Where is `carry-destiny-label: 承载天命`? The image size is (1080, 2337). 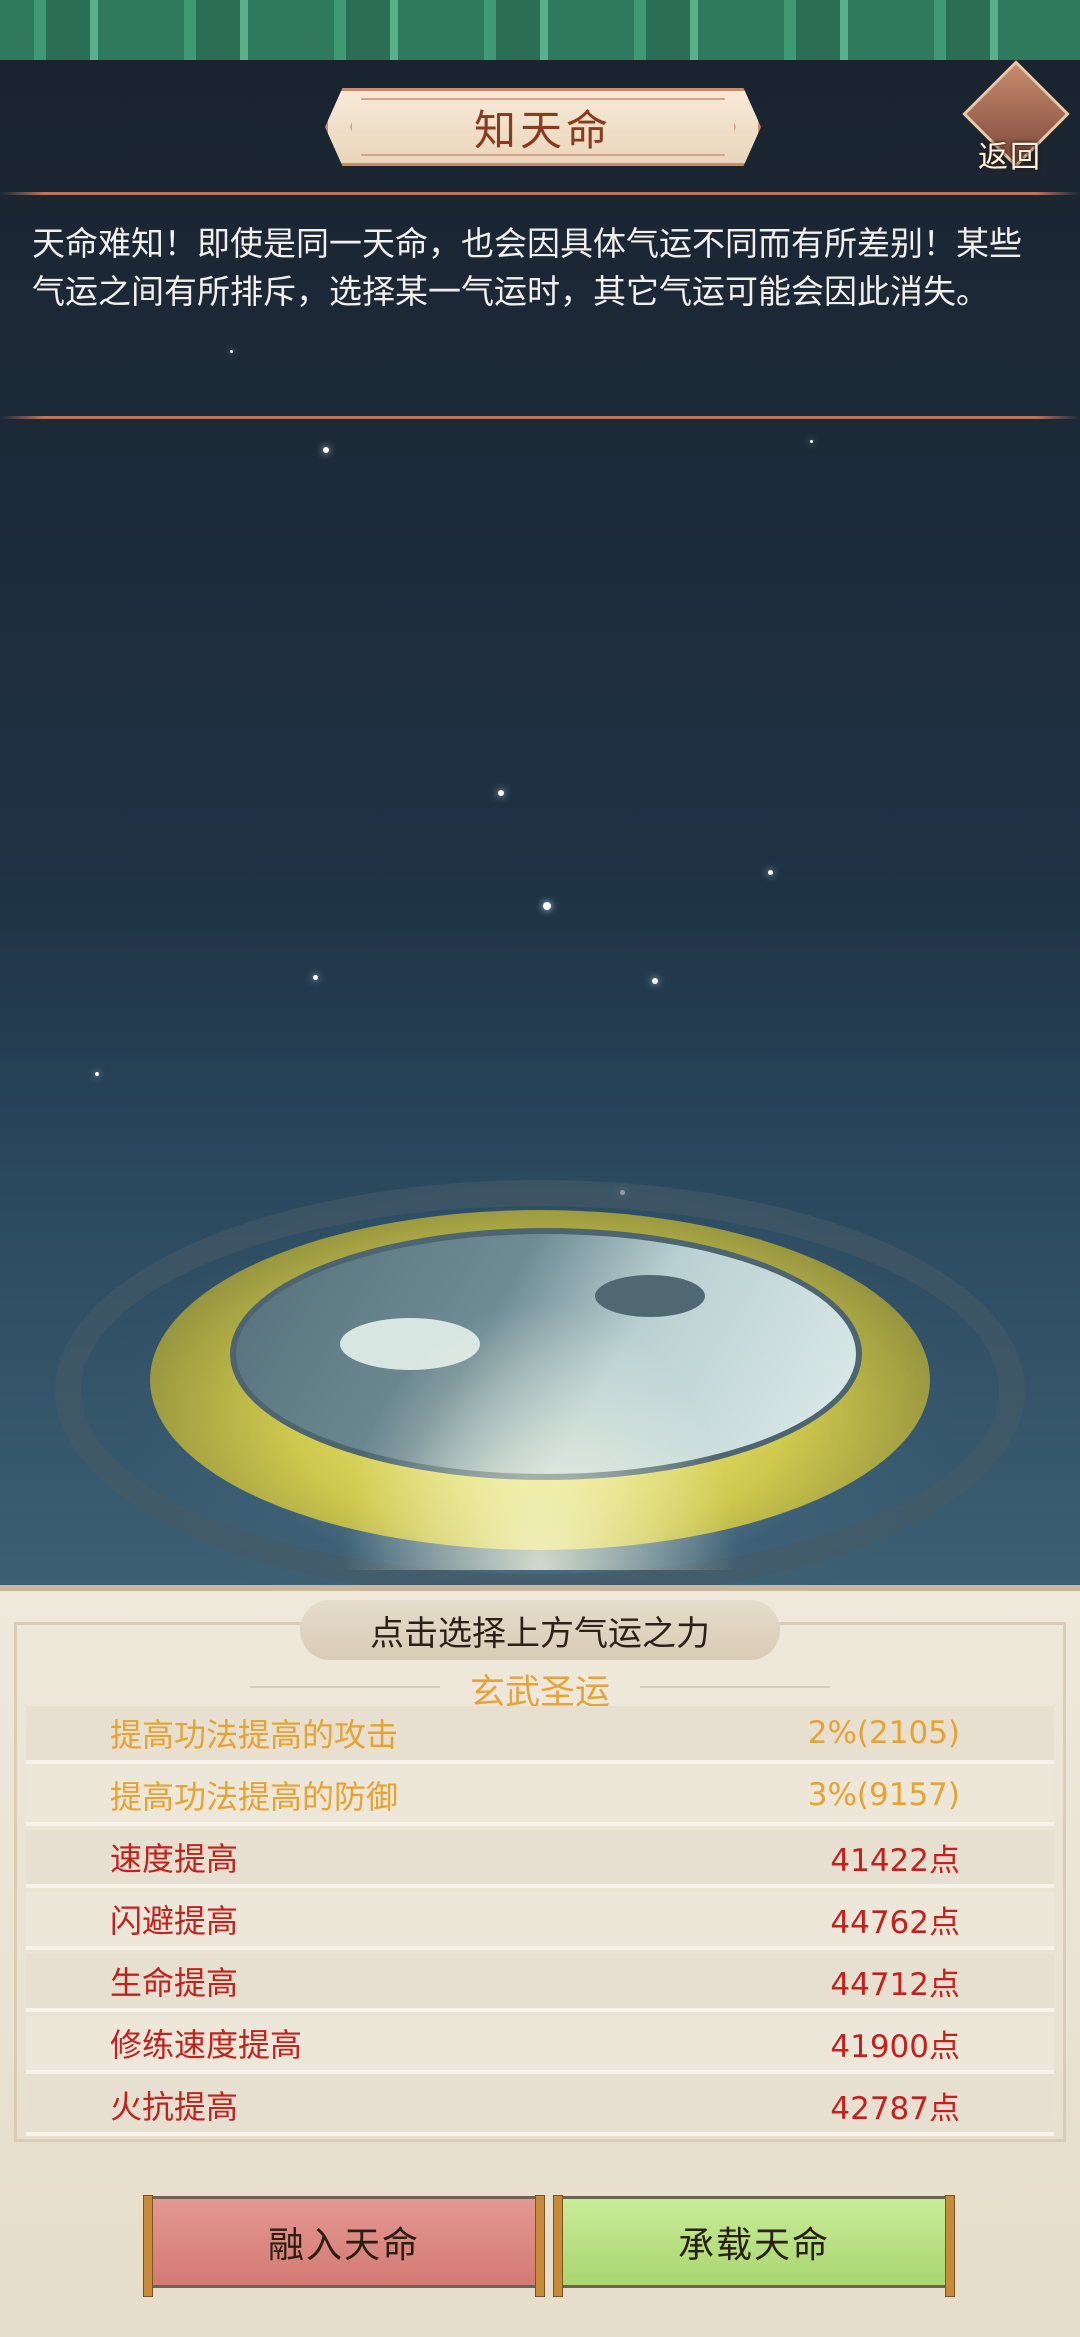 carry-destiny-label: 承载天命 is located at coordinates (753, 2245).